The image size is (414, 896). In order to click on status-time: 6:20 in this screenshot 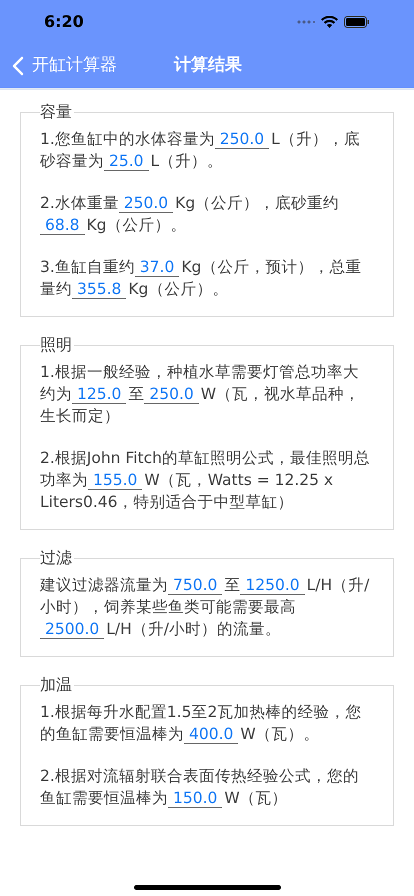, I will do `click(64, 22)`.